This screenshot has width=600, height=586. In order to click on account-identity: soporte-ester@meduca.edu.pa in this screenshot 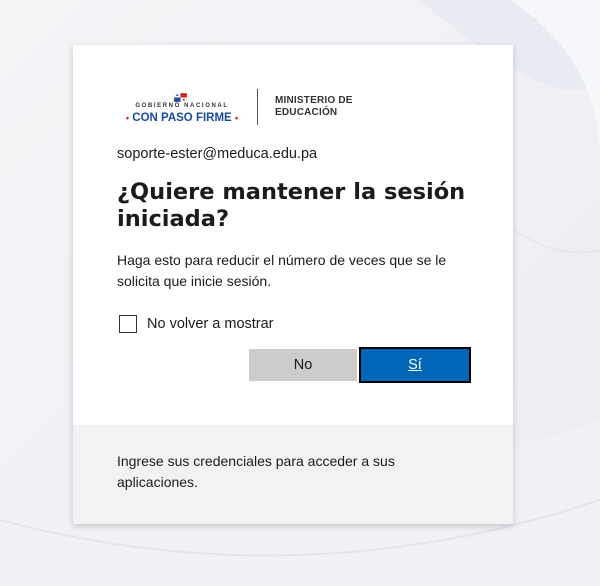, I will do `click(217, 154)`.